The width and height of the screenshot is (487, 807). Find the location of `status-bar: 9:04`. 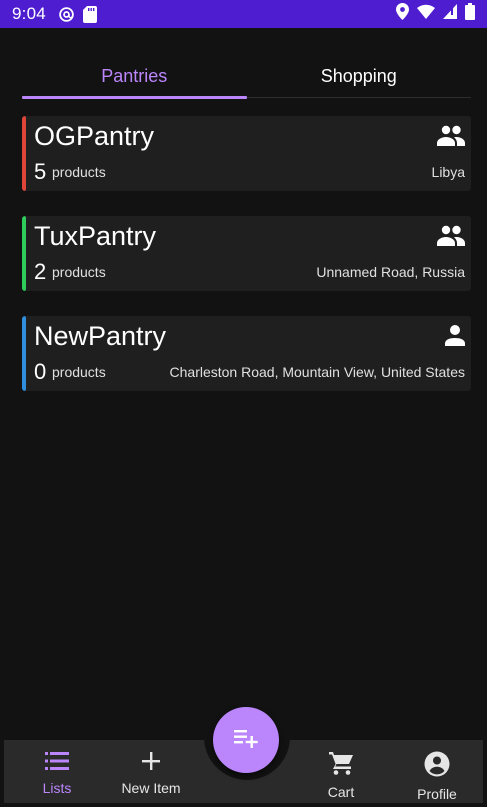

status-bar: 9:04 is located at coordinates (243, 14).